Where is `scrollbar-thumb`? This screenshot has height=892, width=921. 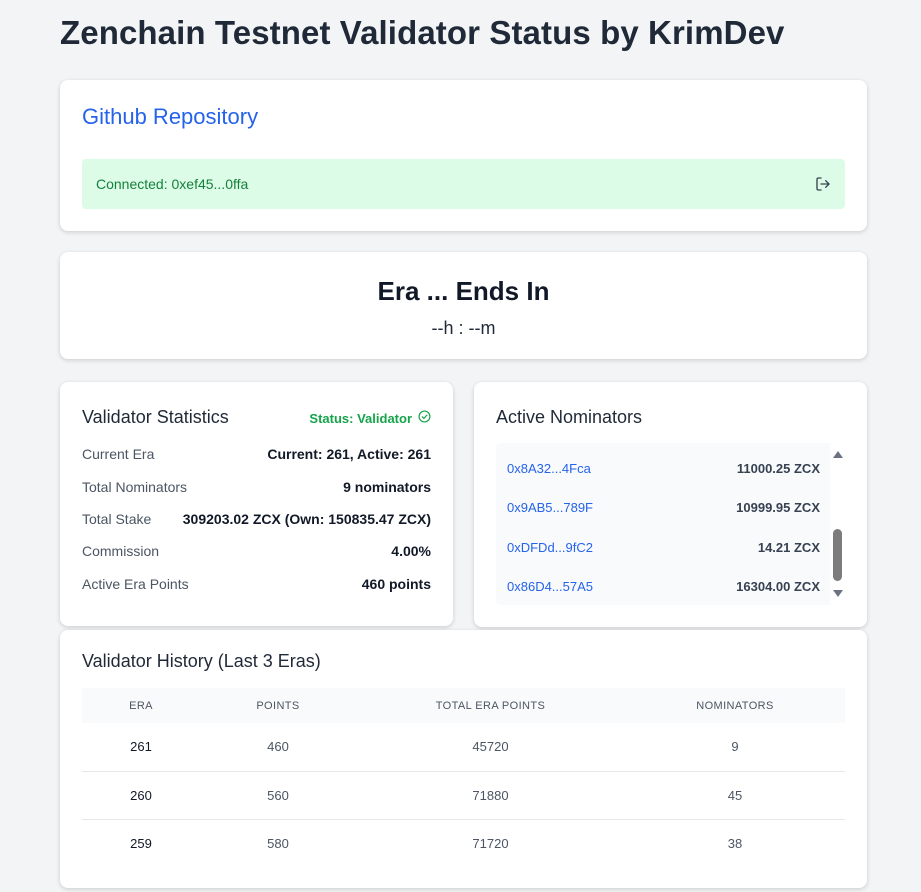 scrollbar-thumb is located at coordinates (837, 555).